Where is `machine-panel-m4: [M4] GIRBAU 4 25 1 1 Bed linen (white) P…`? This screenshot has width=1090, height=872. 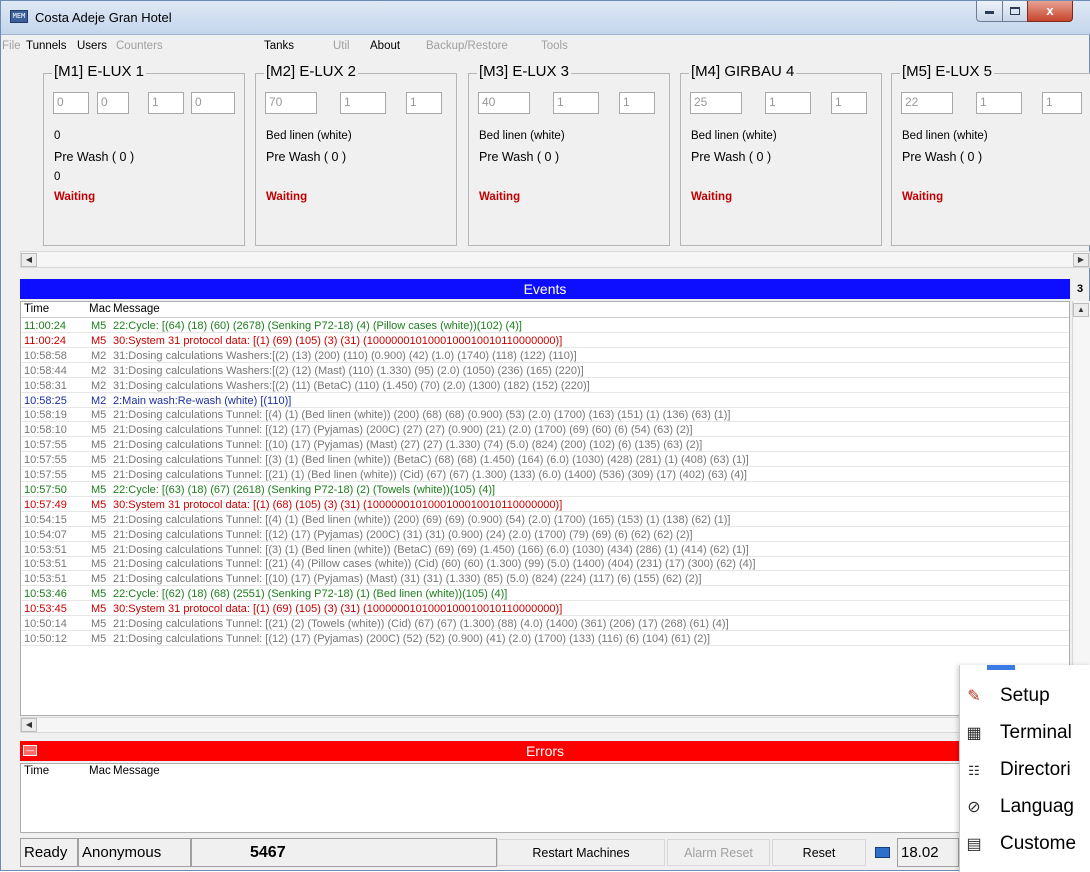
machine-panel-m4: [M4] GIRBAU 4 25 1 1 Bed linen (white) P… is located at coordinates (781, 154).